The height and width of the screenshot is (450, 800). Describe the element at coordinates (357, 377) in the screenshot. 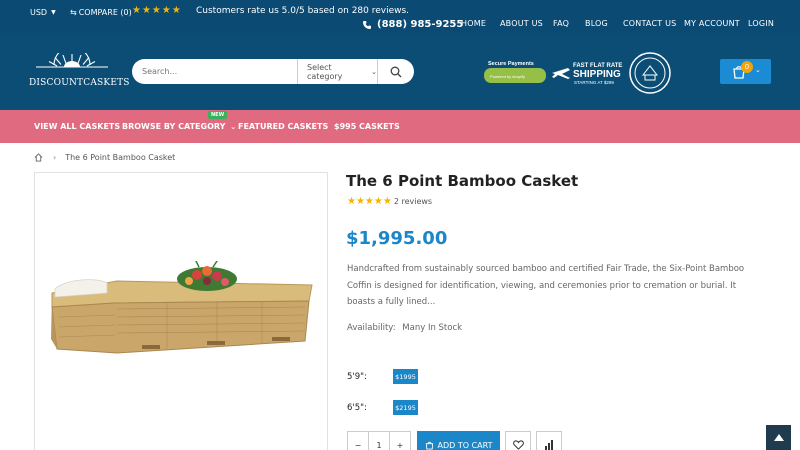

I see `size-option-label: 5'9":` at that location.